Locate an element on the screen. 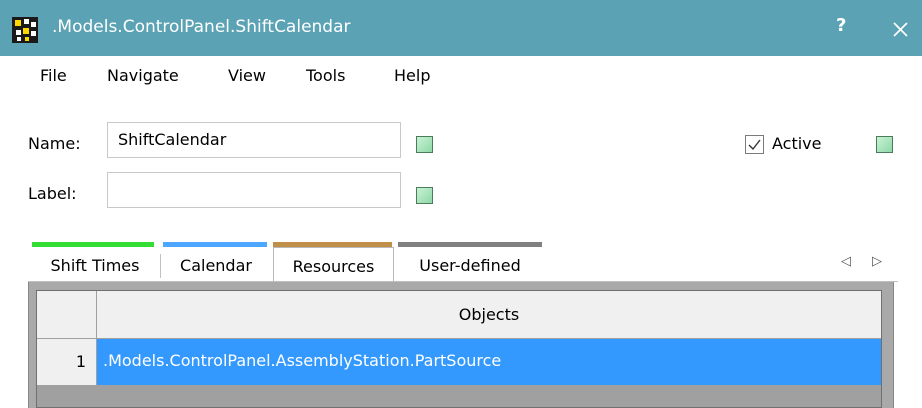 This screenshot has width=922, height=408. close-icon is located at coordinates (900, 29).